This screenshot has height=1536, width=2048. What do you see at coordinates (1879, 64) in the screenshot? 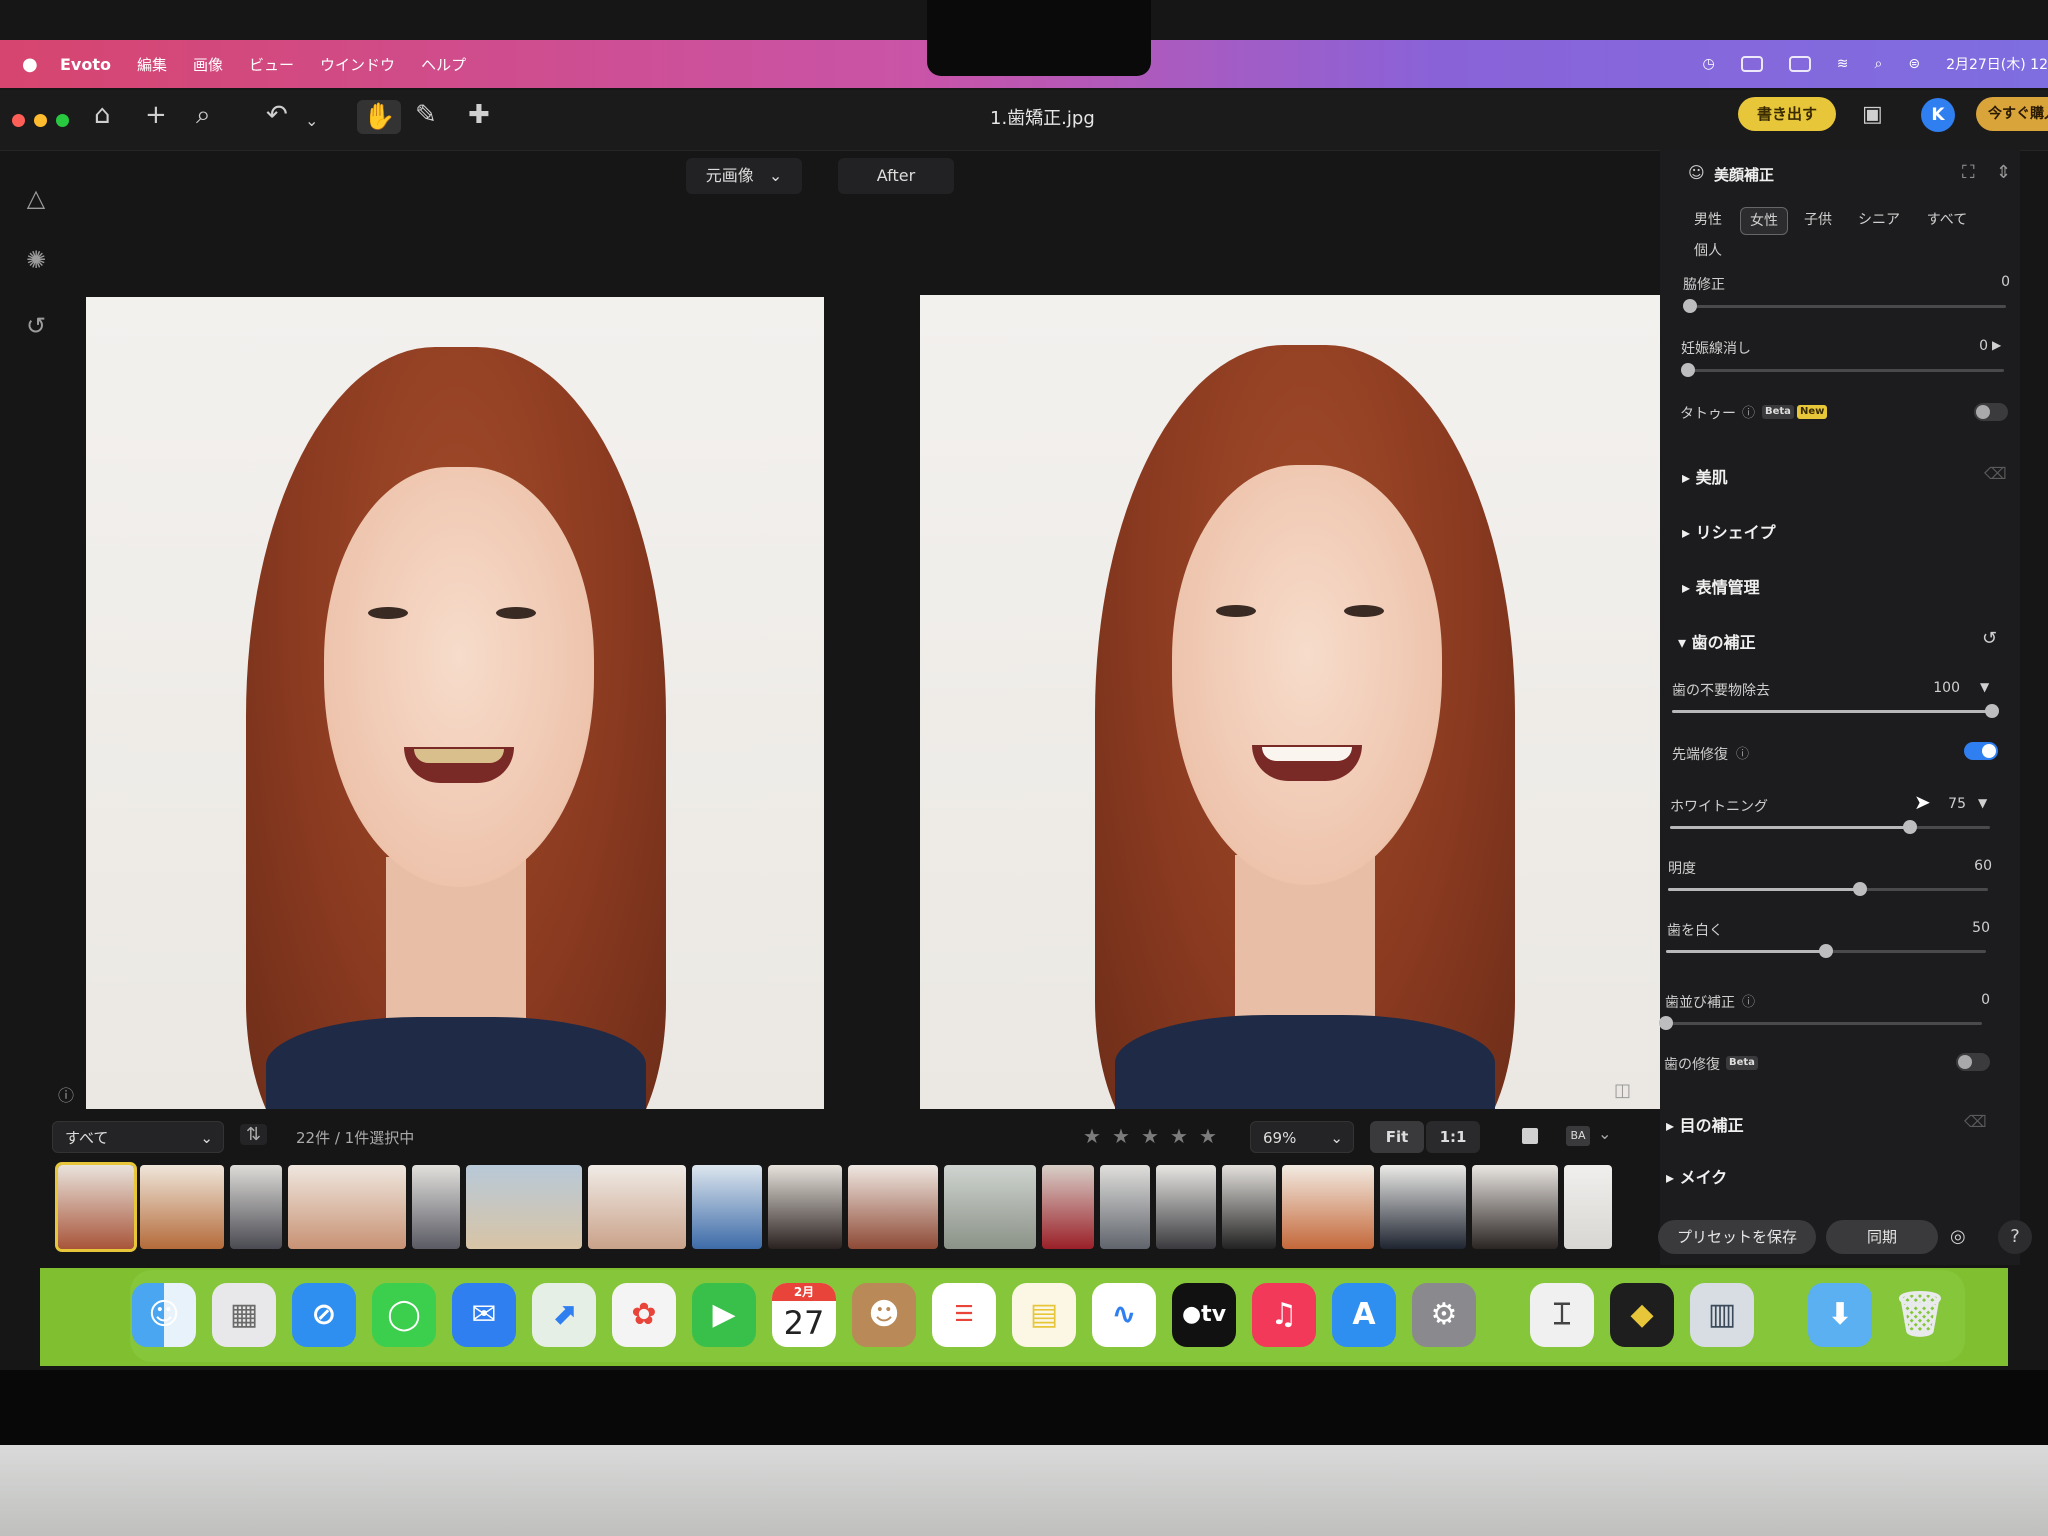
I see `spotlight-icon: ⌕` at bounding box center [1879, 64].